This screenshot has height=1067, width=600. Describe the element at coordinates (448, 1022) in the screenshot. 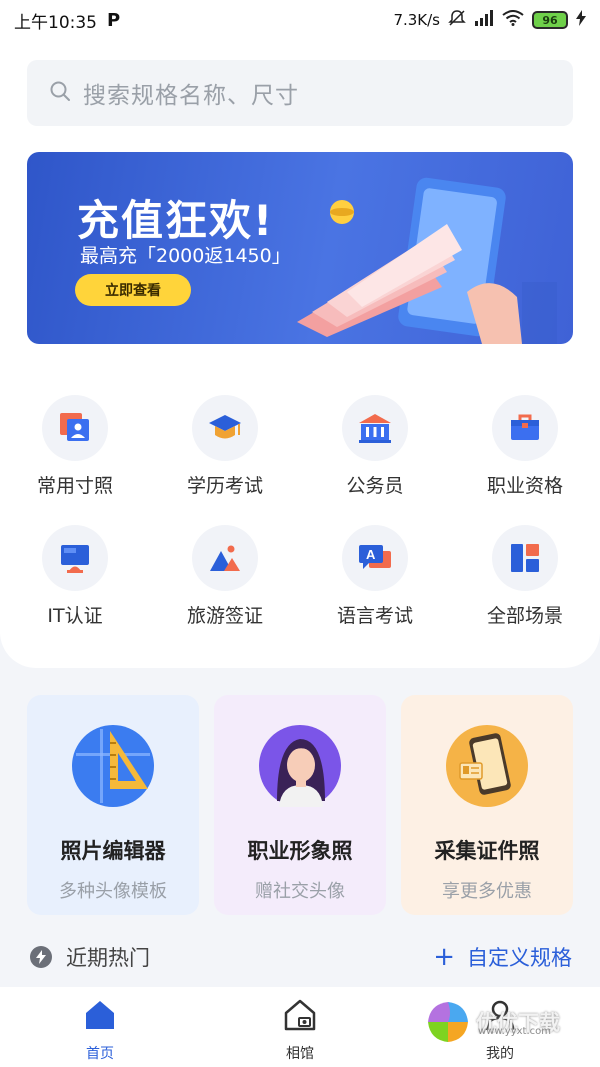

I see `watermark-logo` at that location.